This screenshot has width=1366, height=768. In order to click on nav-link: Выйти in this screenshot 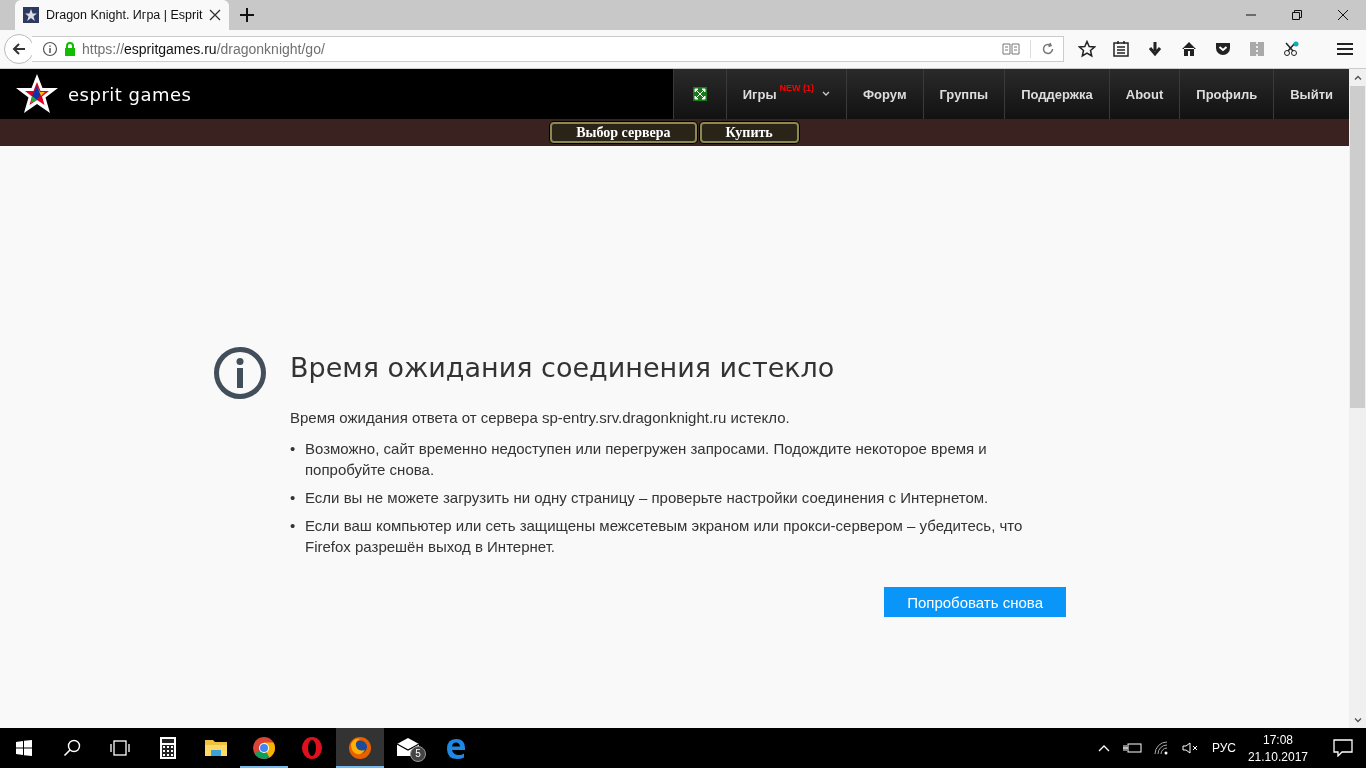, I will do `click(1311, 94)`.